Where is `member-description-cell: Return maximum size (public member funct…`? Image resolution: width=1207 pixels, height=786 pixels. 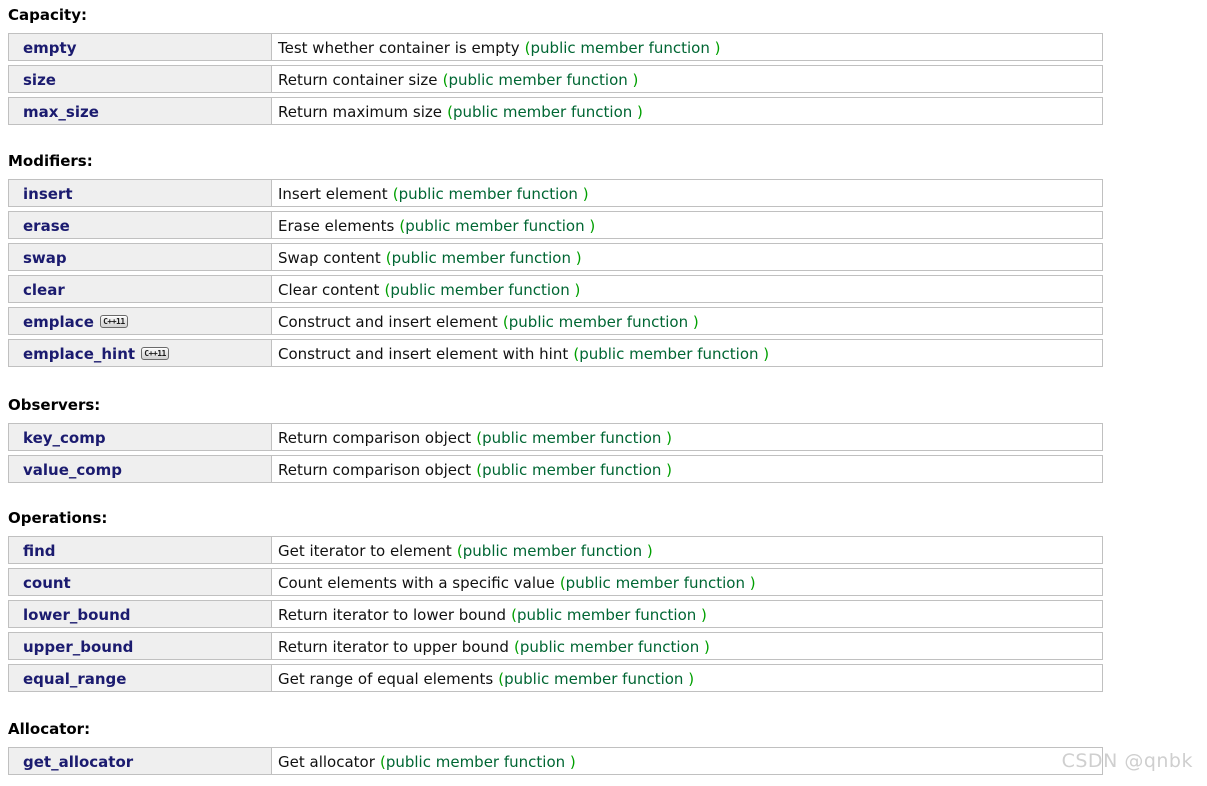 member-description-cell: Return maximum size (public member funct… is located at coordinates (687, 111).